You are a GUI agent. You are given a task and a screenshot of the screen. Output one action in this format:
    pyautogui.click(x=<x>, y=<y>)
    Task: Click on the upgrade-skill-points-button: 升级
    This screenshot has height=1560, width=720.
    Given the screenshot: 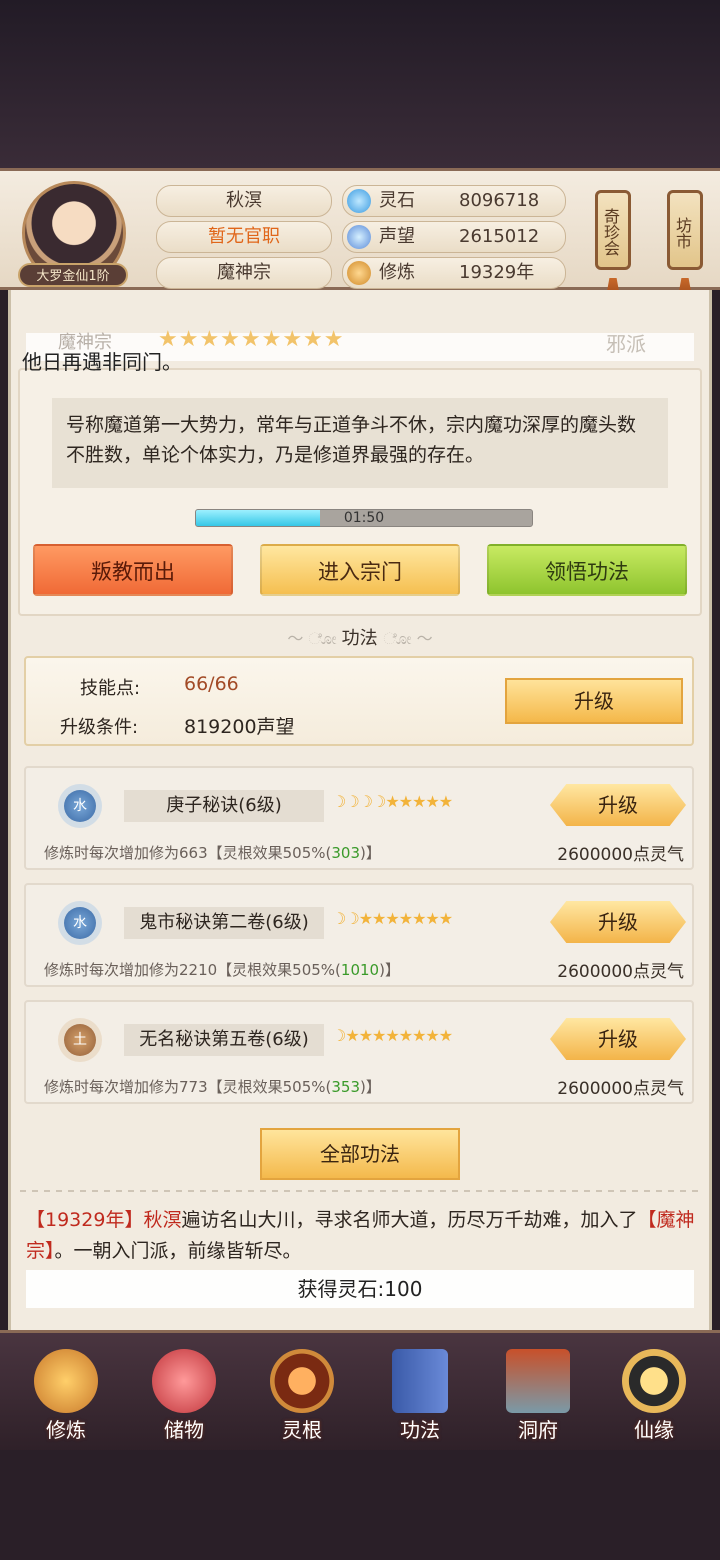 What is the action you would take?
    pyautogui.click(x=594, y=701)
    